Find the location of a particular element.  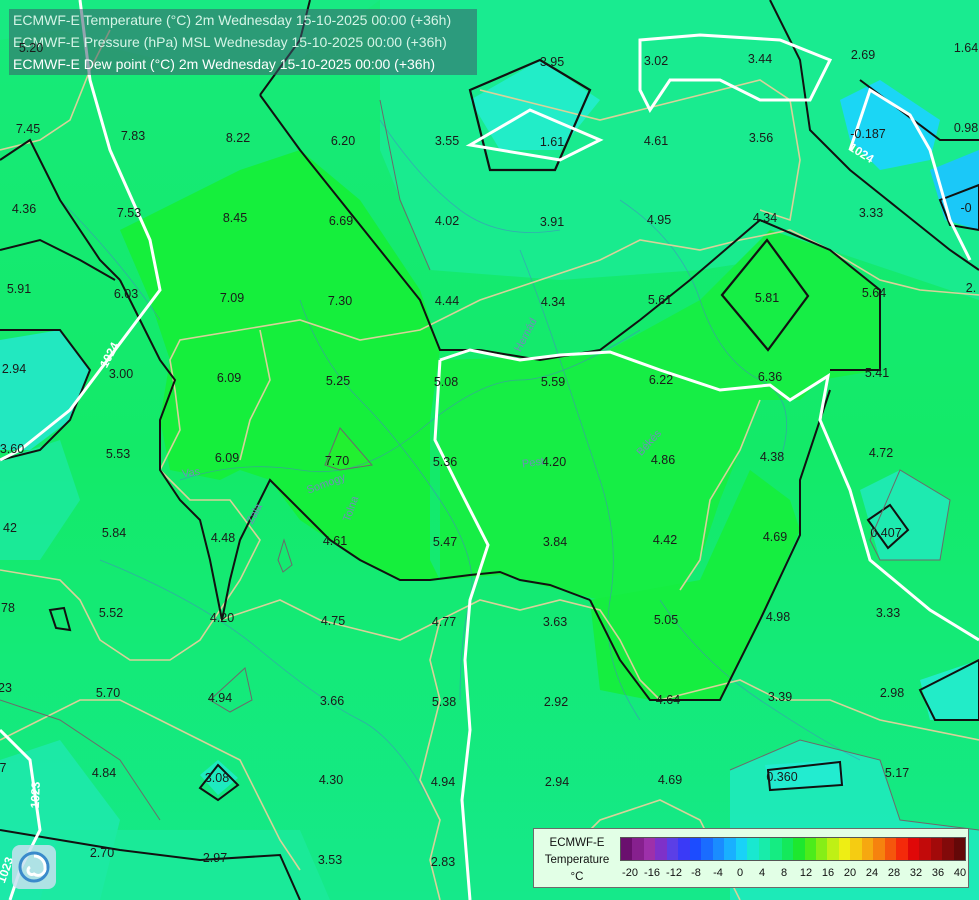

map-value-label: 4.44 is located at coordinates (447, 301).